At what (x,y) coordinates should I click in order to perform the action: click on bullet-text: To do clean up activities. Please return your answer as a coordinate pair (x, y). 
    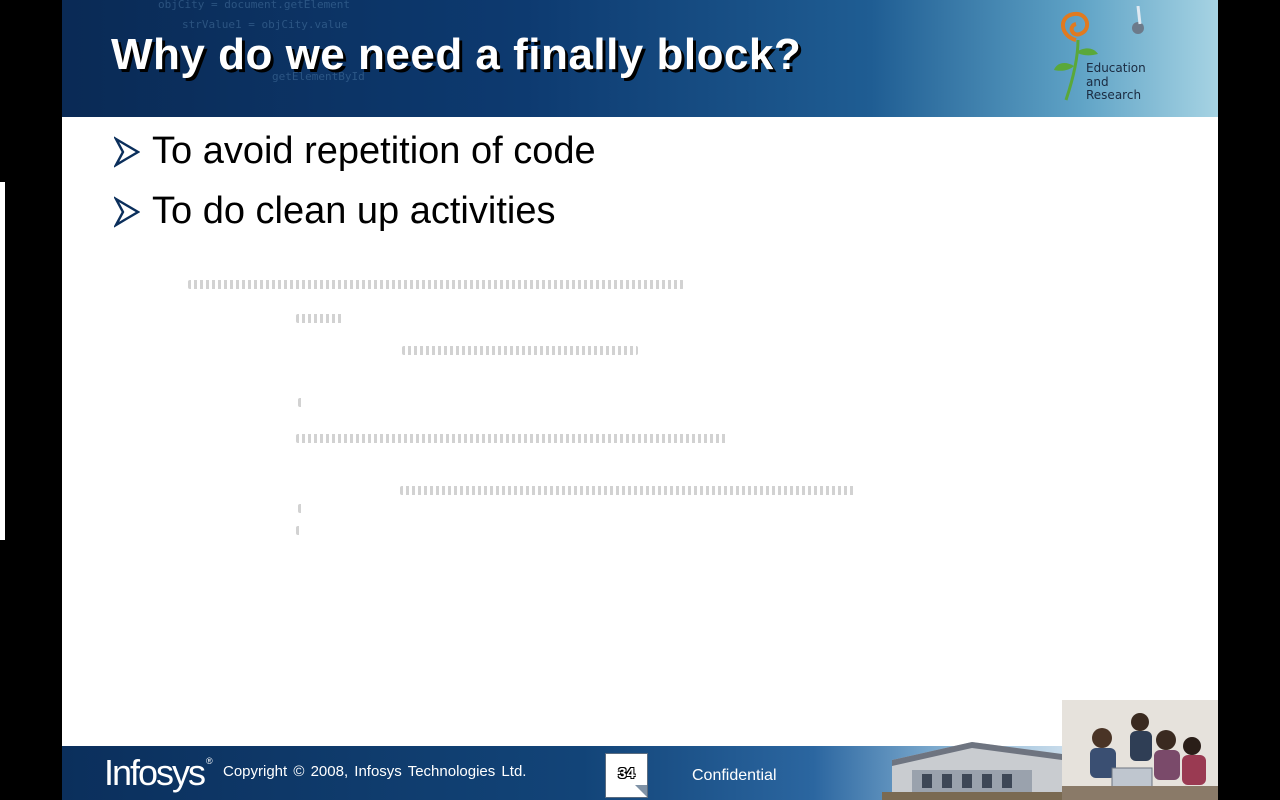
    Looking at the image, I should click on (354, 211).